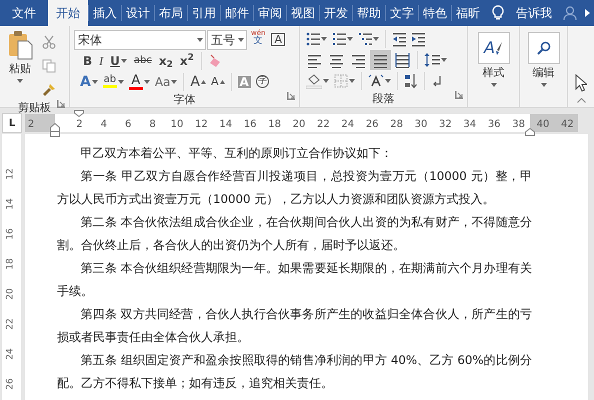  I want to click on paste-button: 粘贴, so click(20, 64).